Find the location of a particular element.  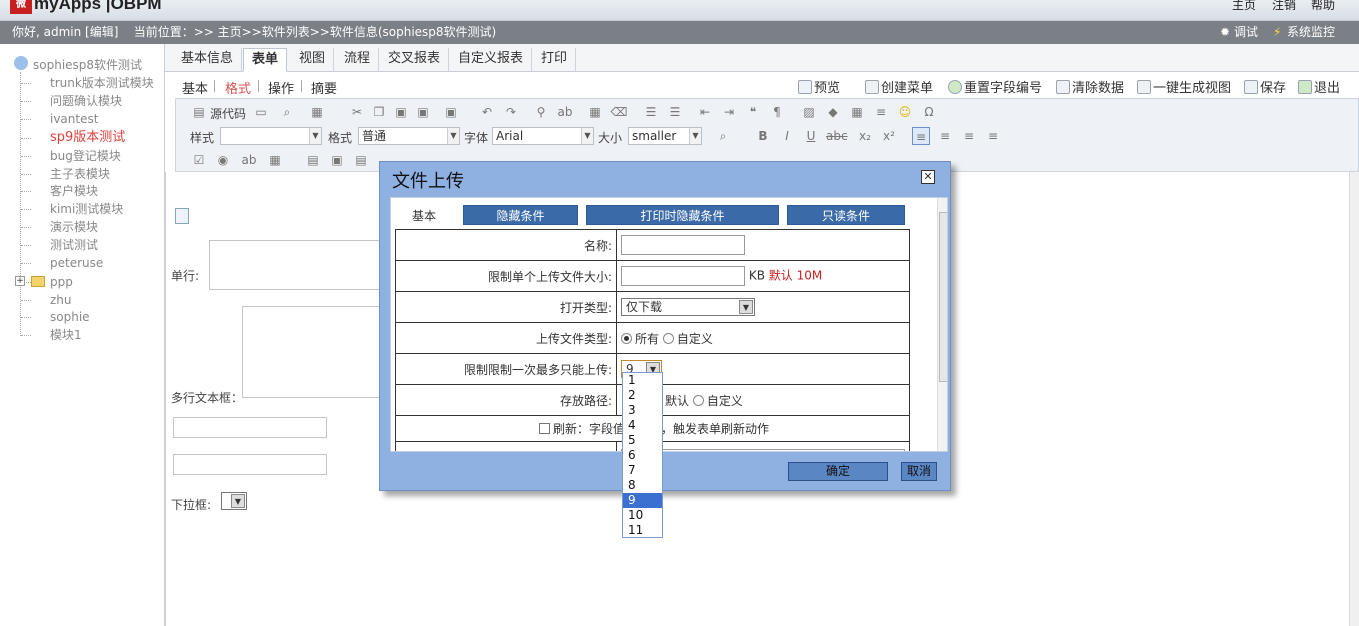

dialog-tab-basic: 基本 is located at coordinates (424, 215).